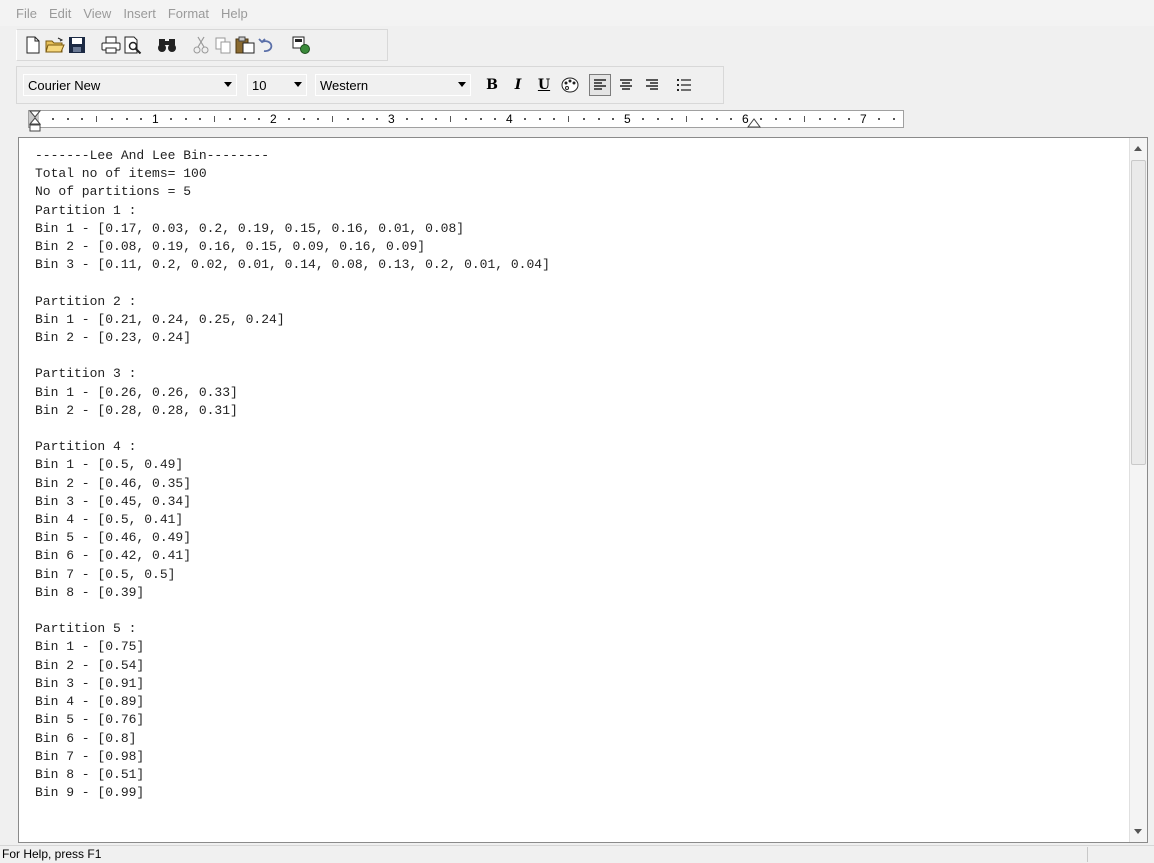 The image size is (1154, 863). I want to click on text-line: Bin 1 - [0.75], so click(90, 647).